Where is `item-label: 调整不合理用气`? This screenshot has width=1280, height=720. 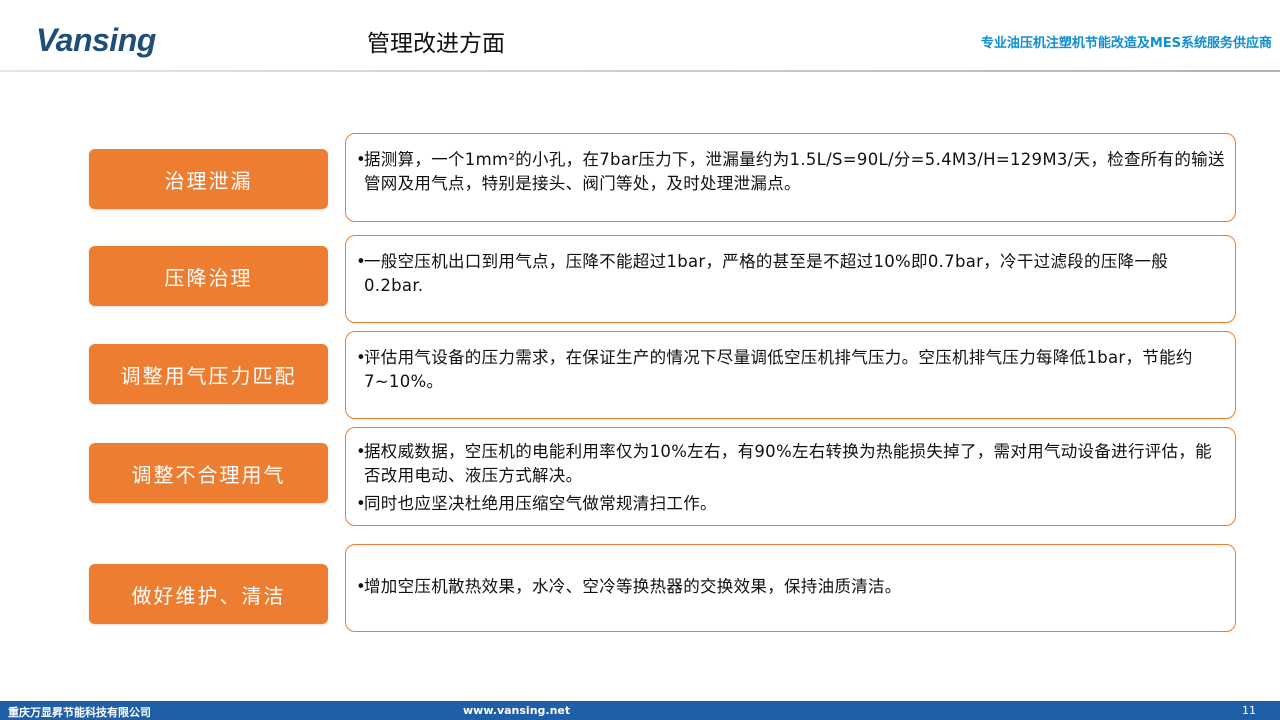
item-label: 调整不合理用气 is located at coordinates (208, 474).